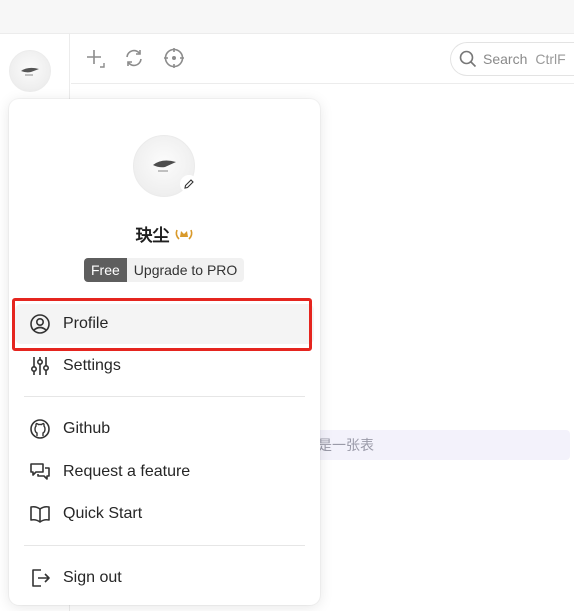  Describe the element at coordinates (127, 471) in the screenshot. I see `menu-item-label: Request a feature` at that location.